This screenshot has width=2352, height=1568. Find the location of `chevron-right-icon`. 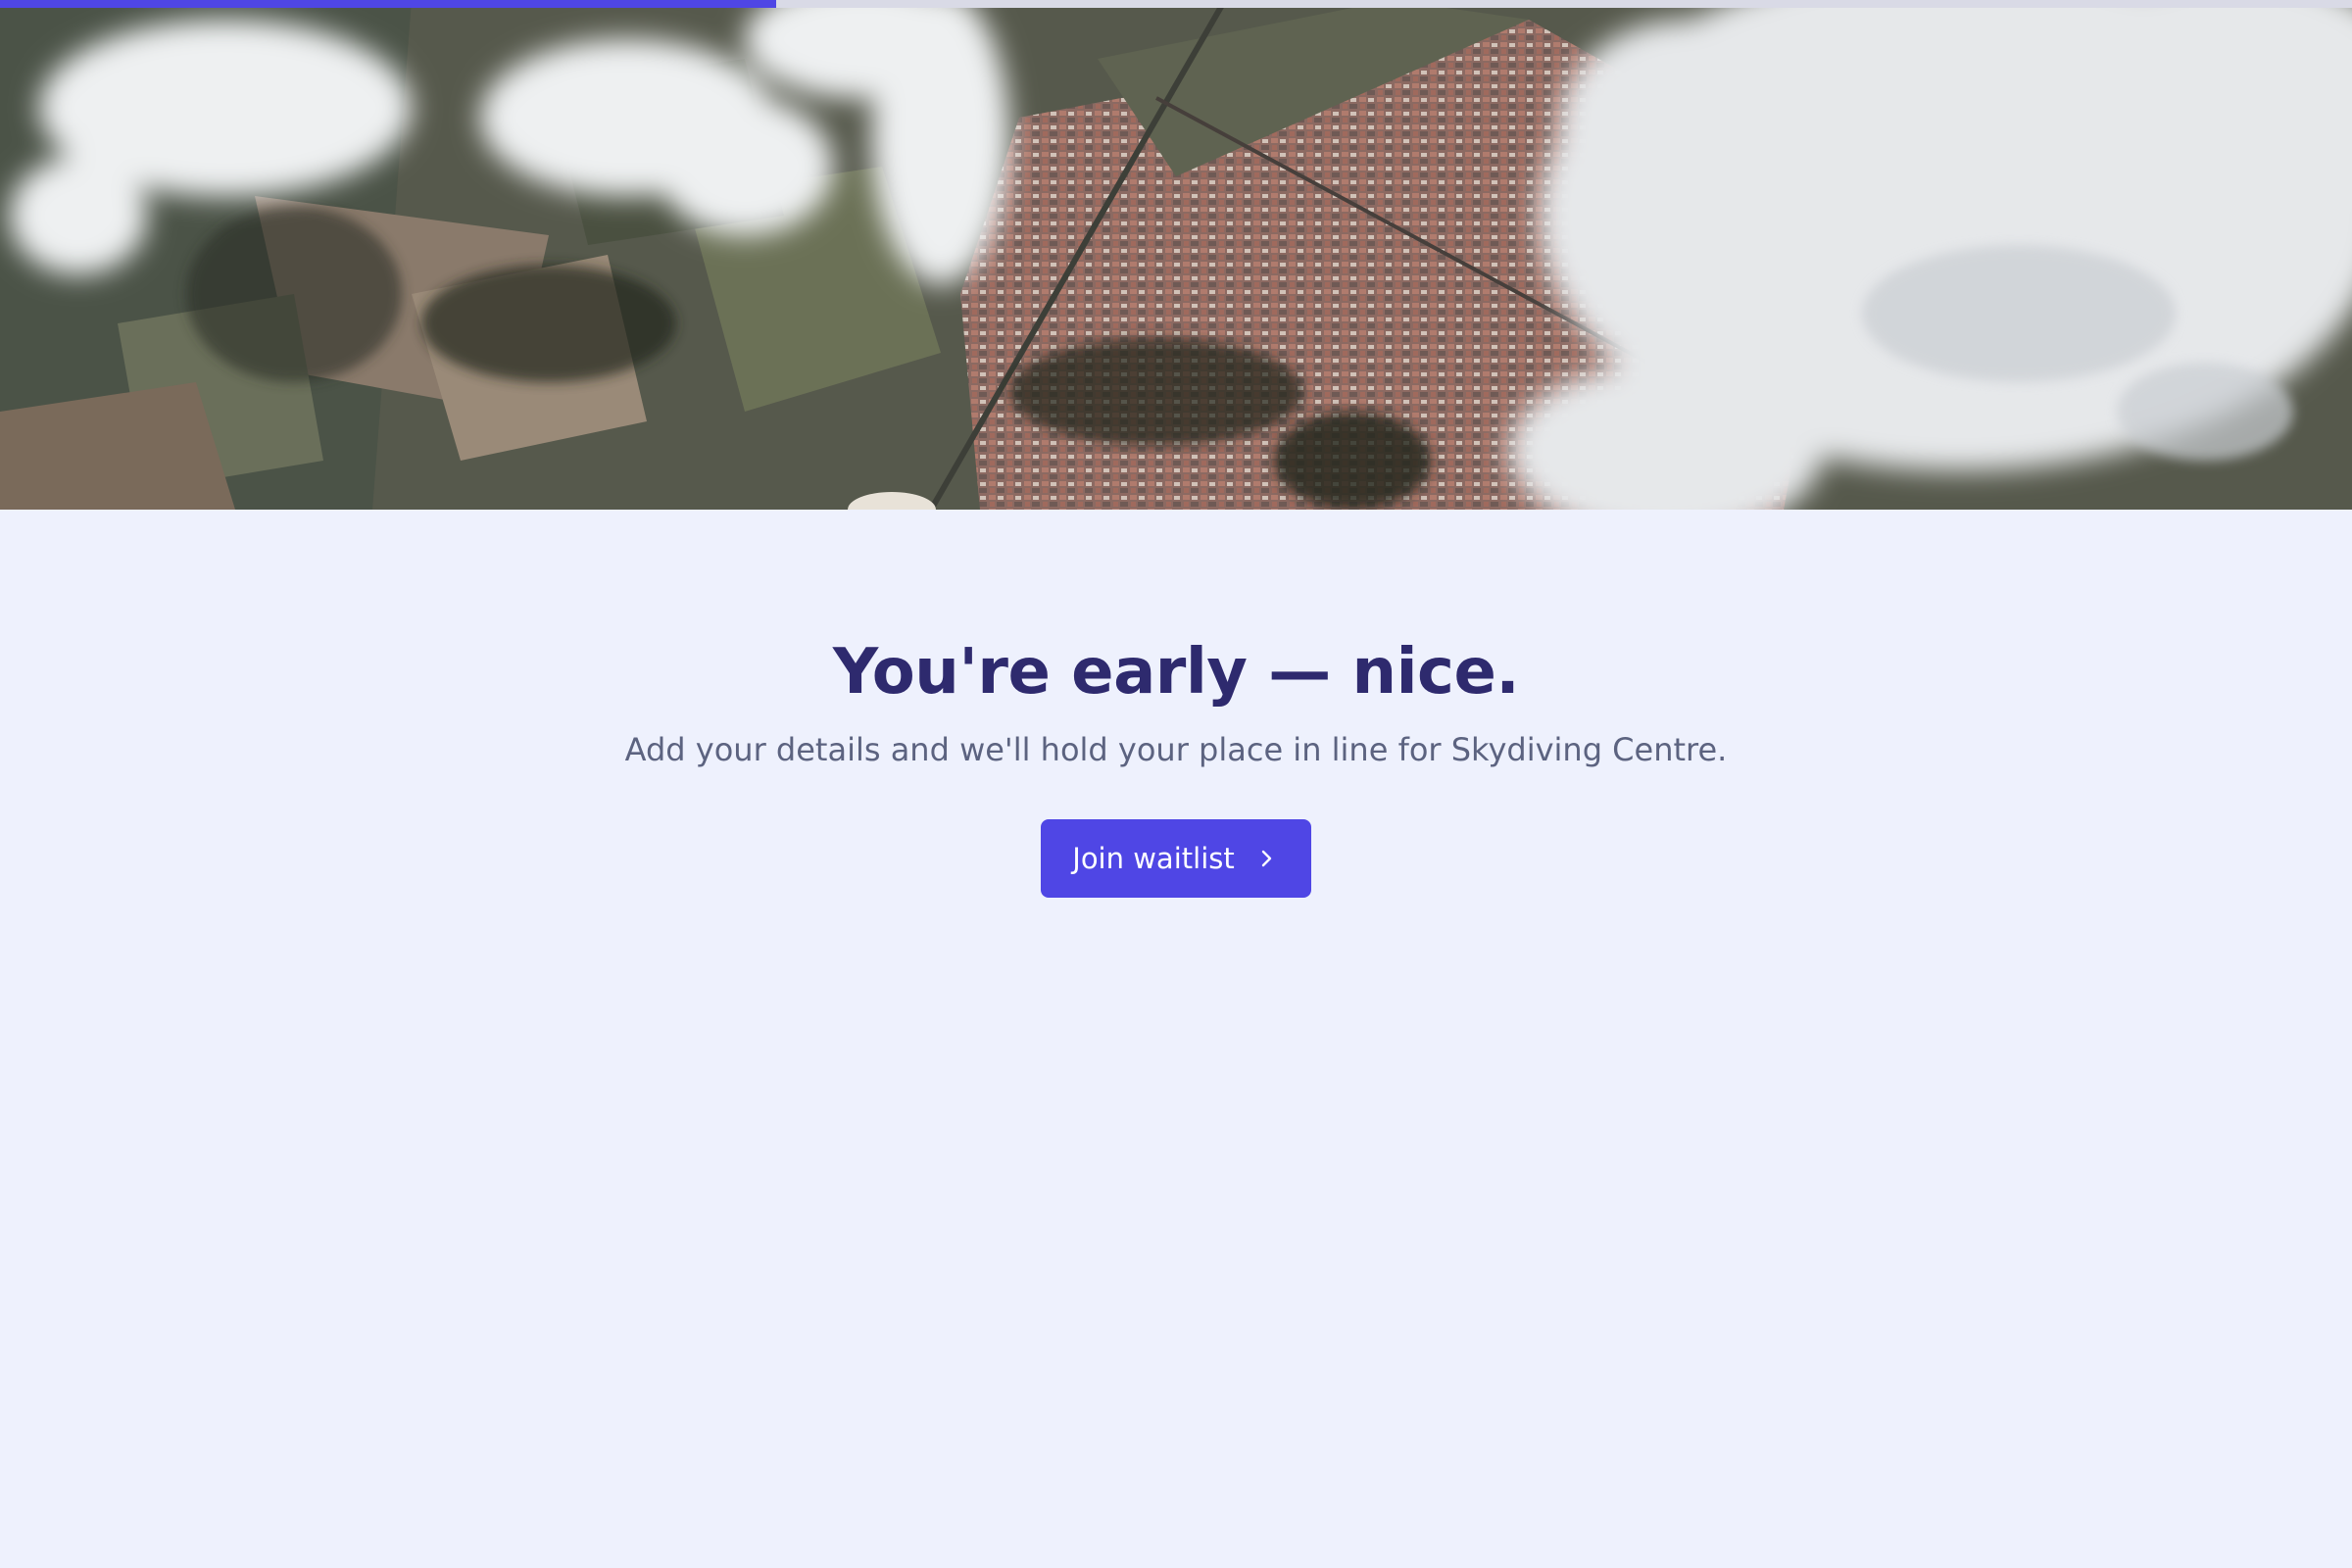

chevron-right-icon is located at coordinates (1266, 859).